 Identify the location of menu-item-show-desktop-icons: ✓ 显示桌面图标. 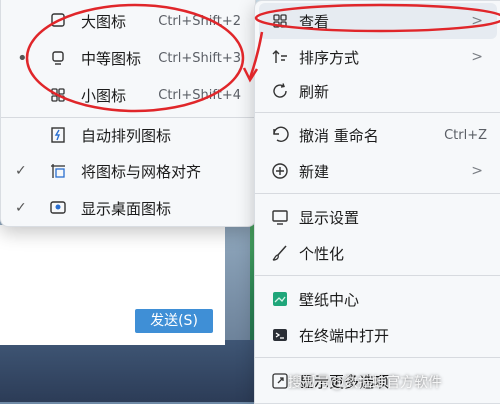
(128, 208).